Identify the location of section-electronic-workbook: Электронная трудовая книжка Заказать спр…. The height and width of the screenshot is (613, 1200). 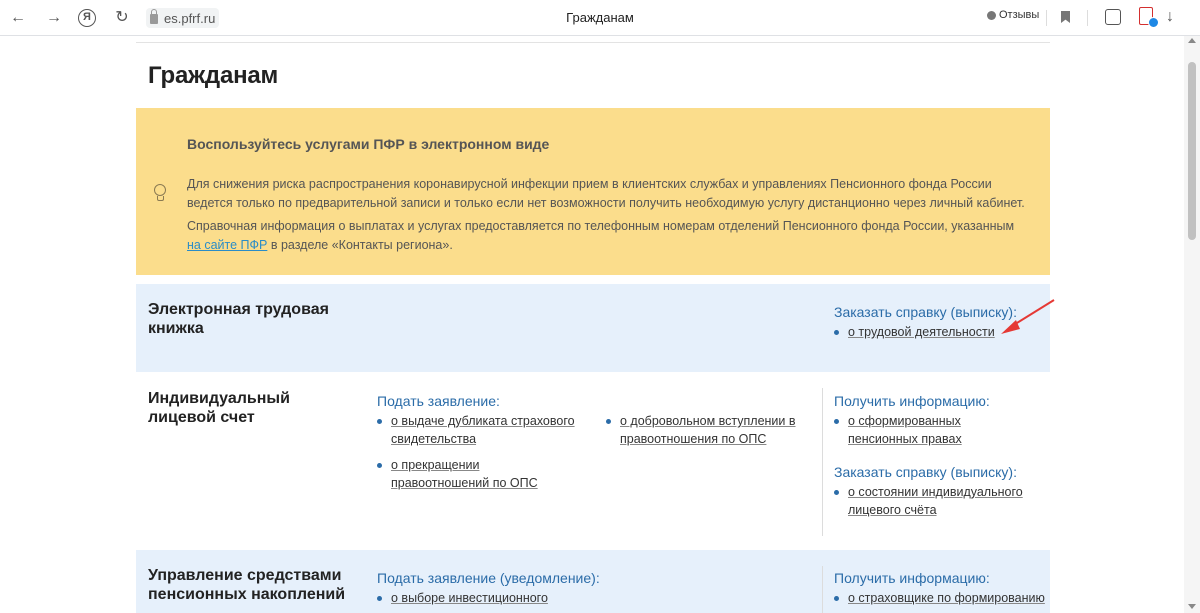
(593, 328).